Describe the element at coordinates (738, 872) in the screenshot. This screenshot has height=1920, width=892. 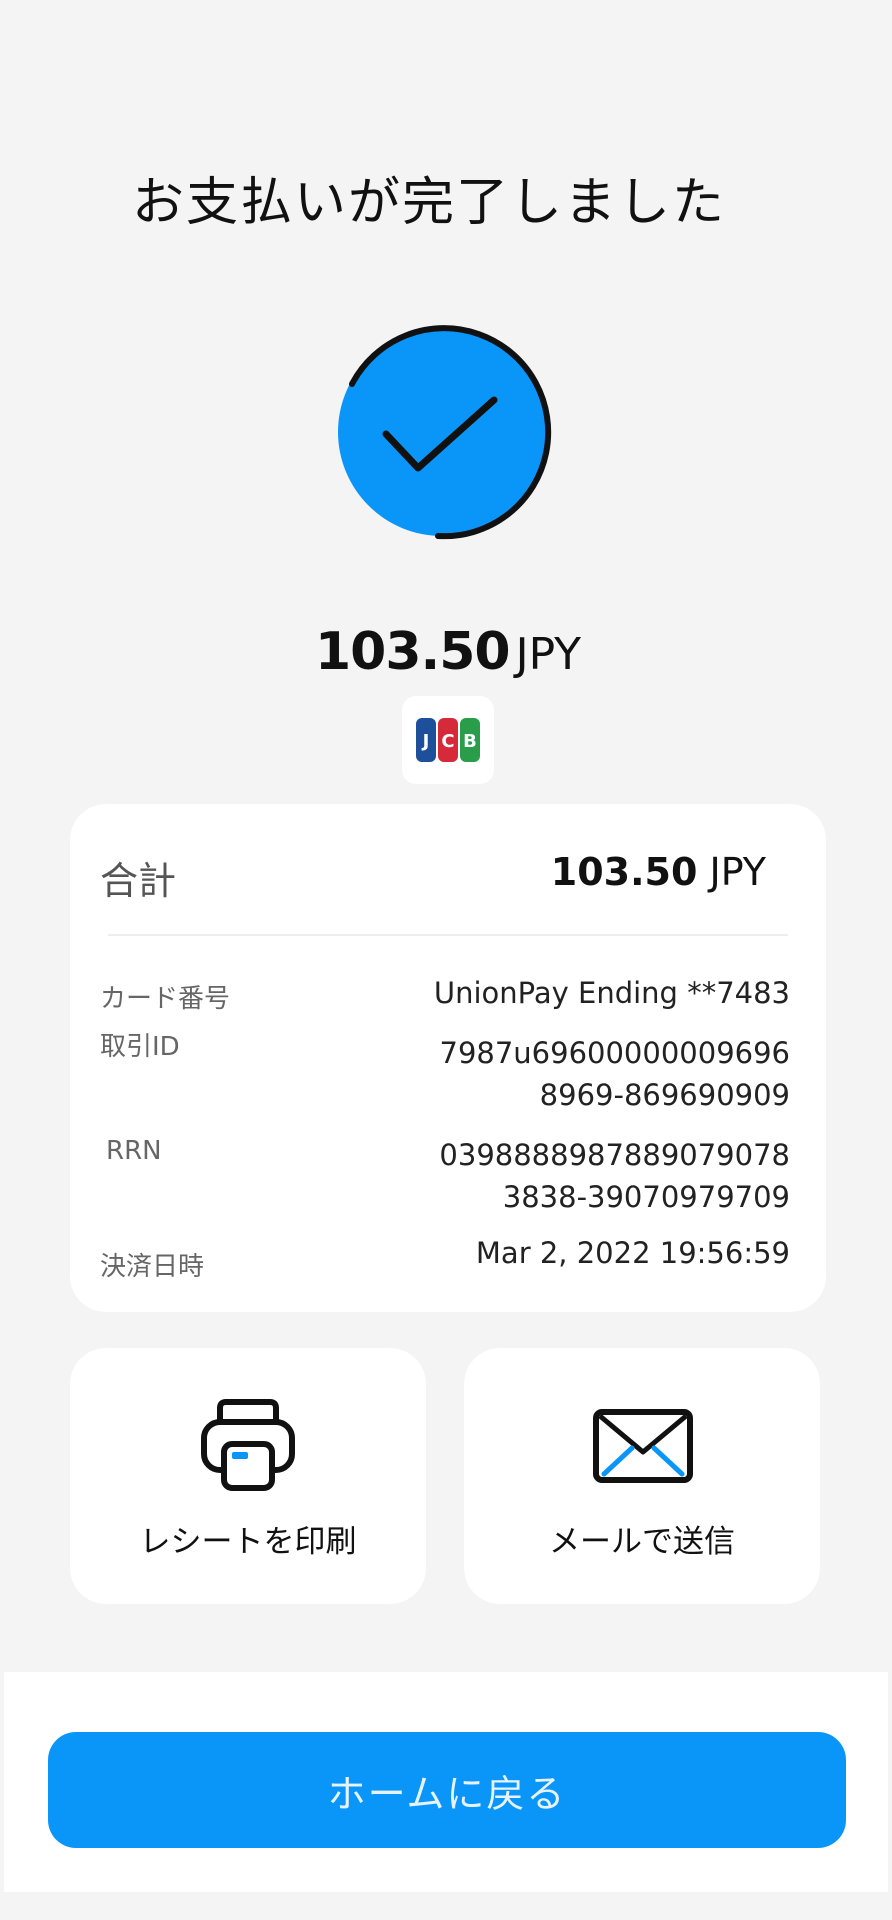
I see `total-currency: JPY` at that location.